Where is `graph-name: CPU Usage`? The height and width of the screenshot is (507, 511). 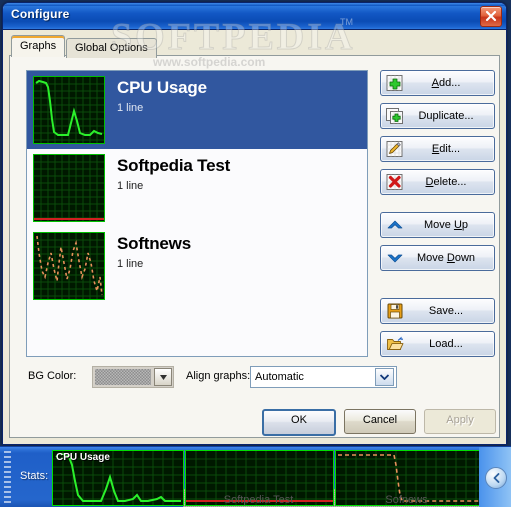 graph-name: CPU Usage is located at coordinates (162, 87).